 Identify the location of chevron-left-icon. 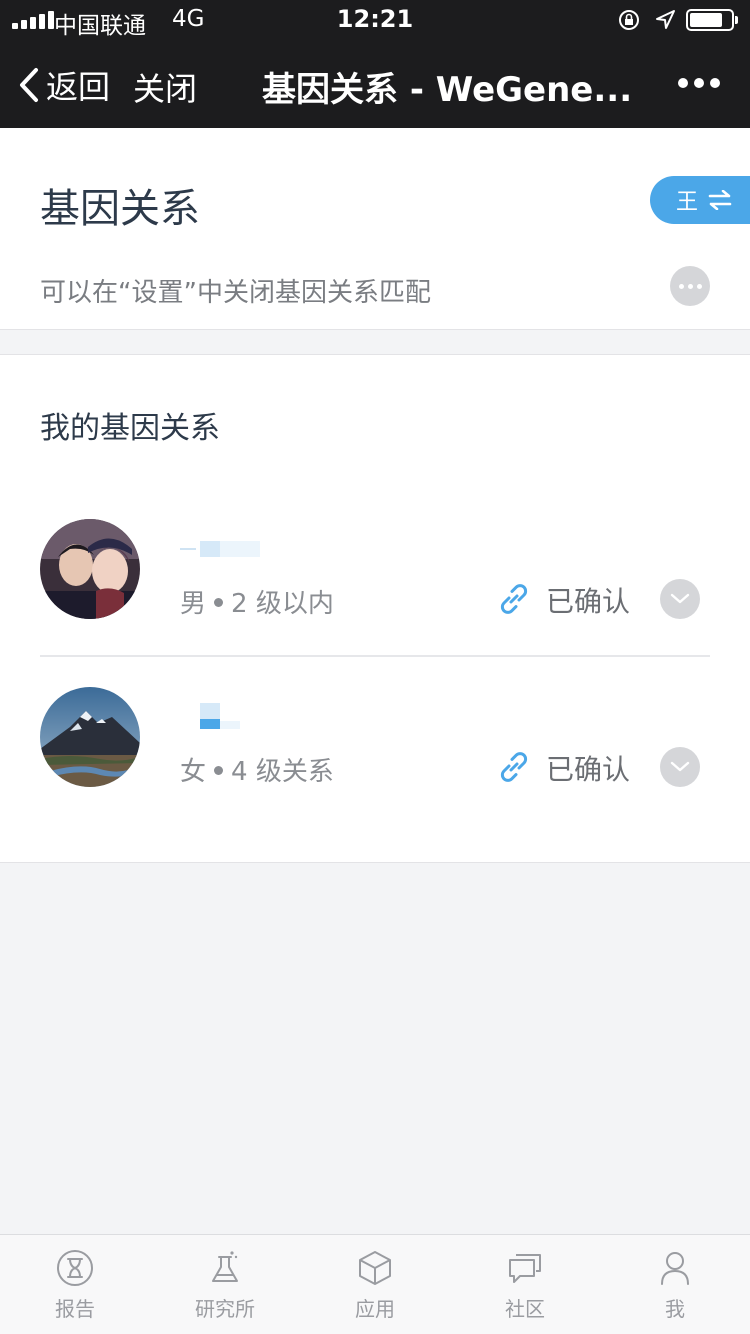
(29, 85).